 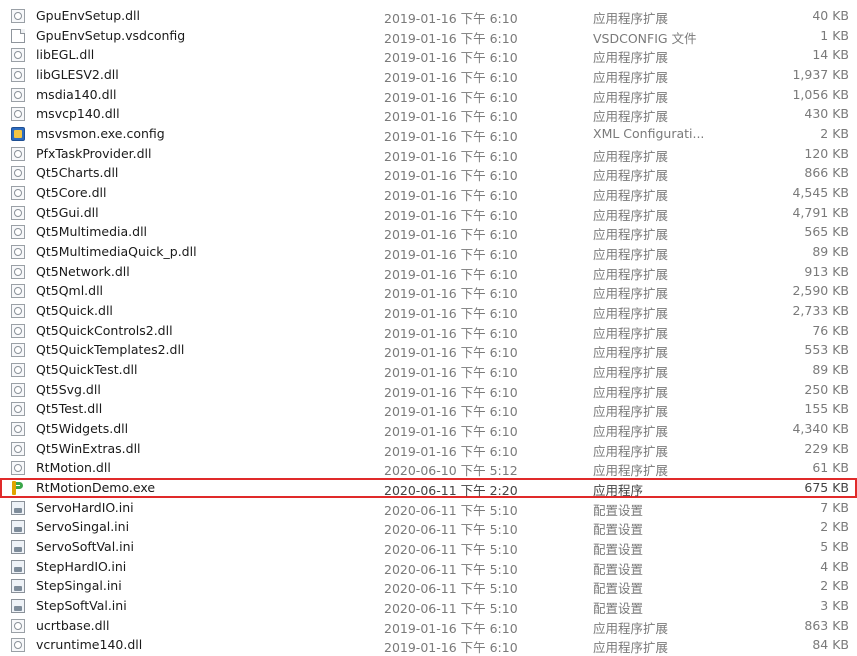 What do you see at coordinates (834, 566) in the screenshot?
I see `file-size: 4 KB` at bounding box center [834, 566].